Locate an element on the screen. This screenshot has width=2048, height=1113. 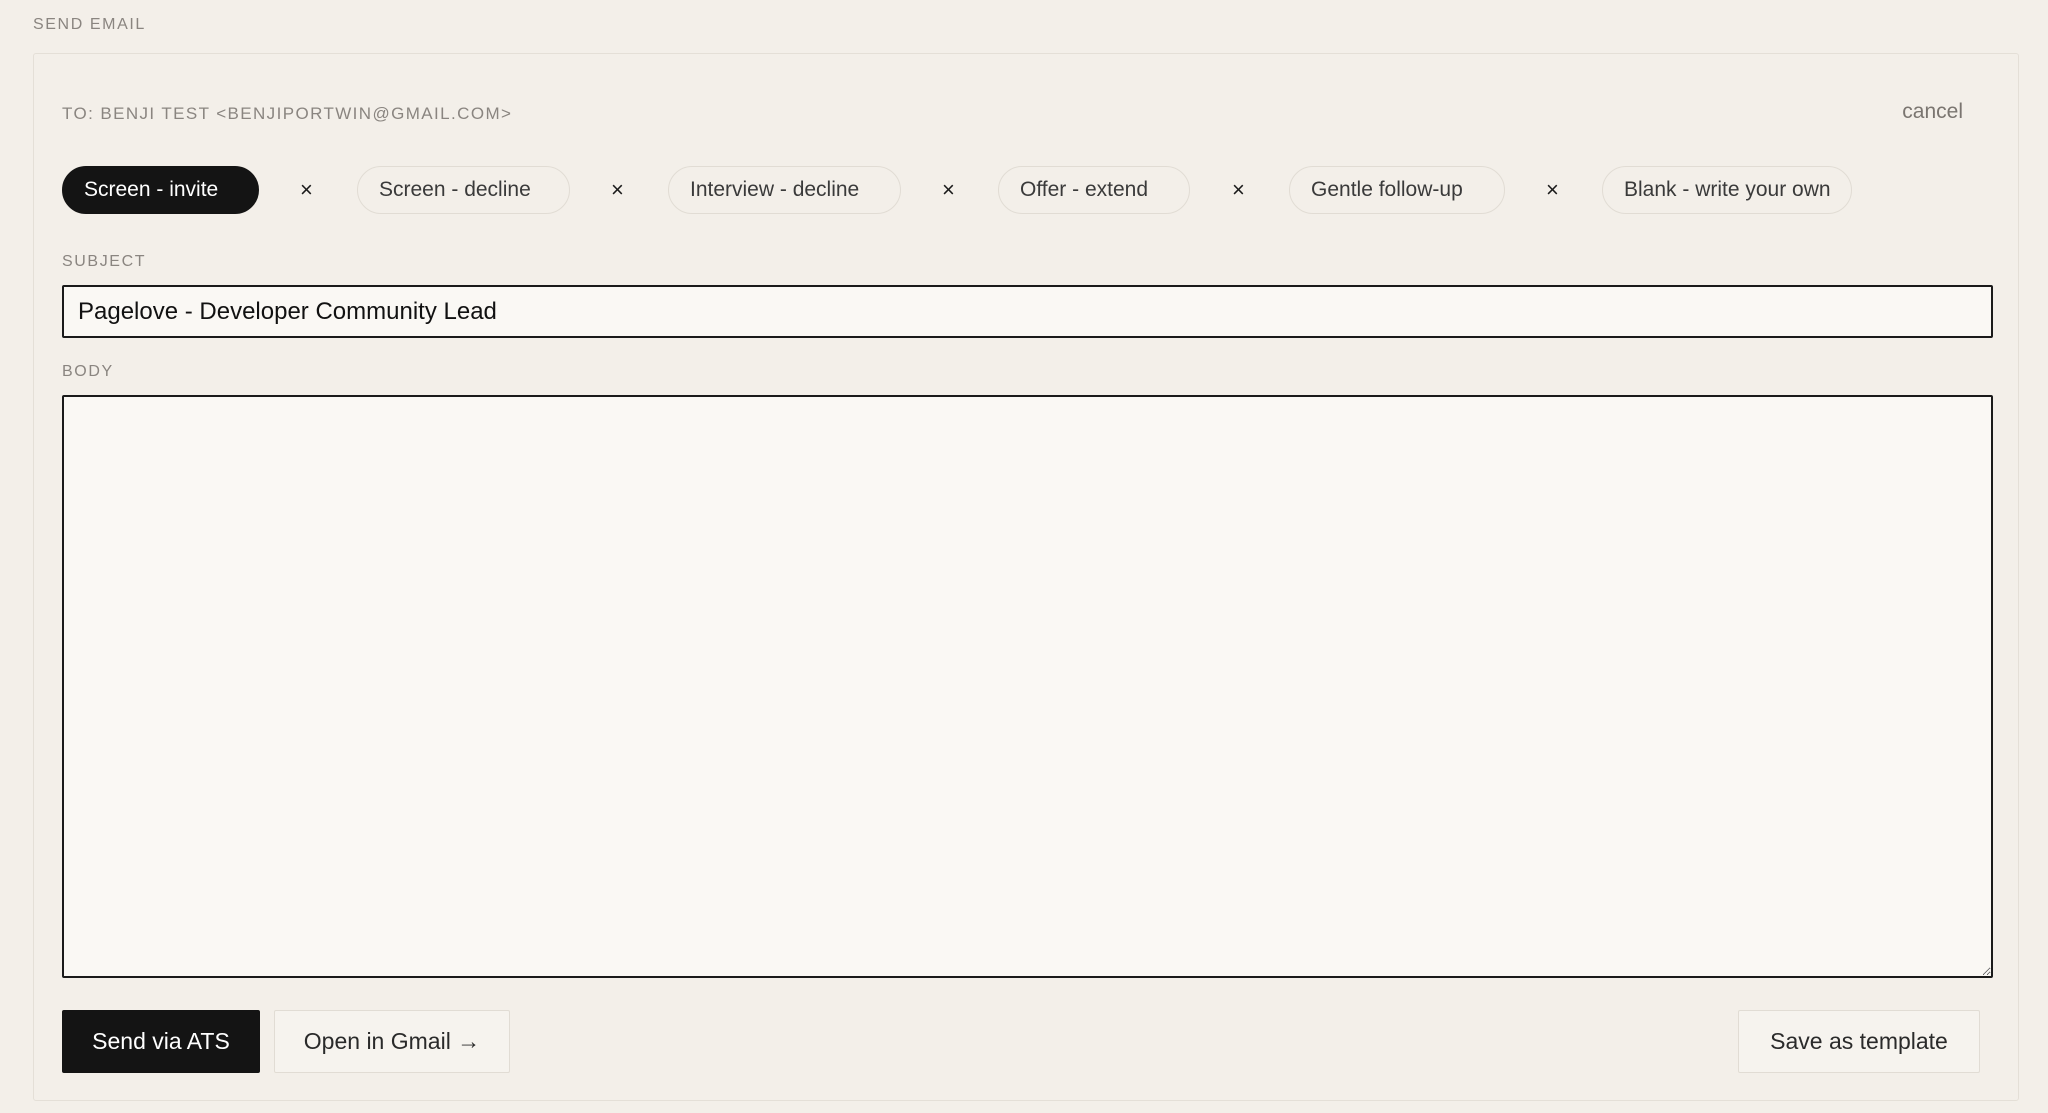
remove-template-interview-decline-icon: × is located at coordinates (948, 190).